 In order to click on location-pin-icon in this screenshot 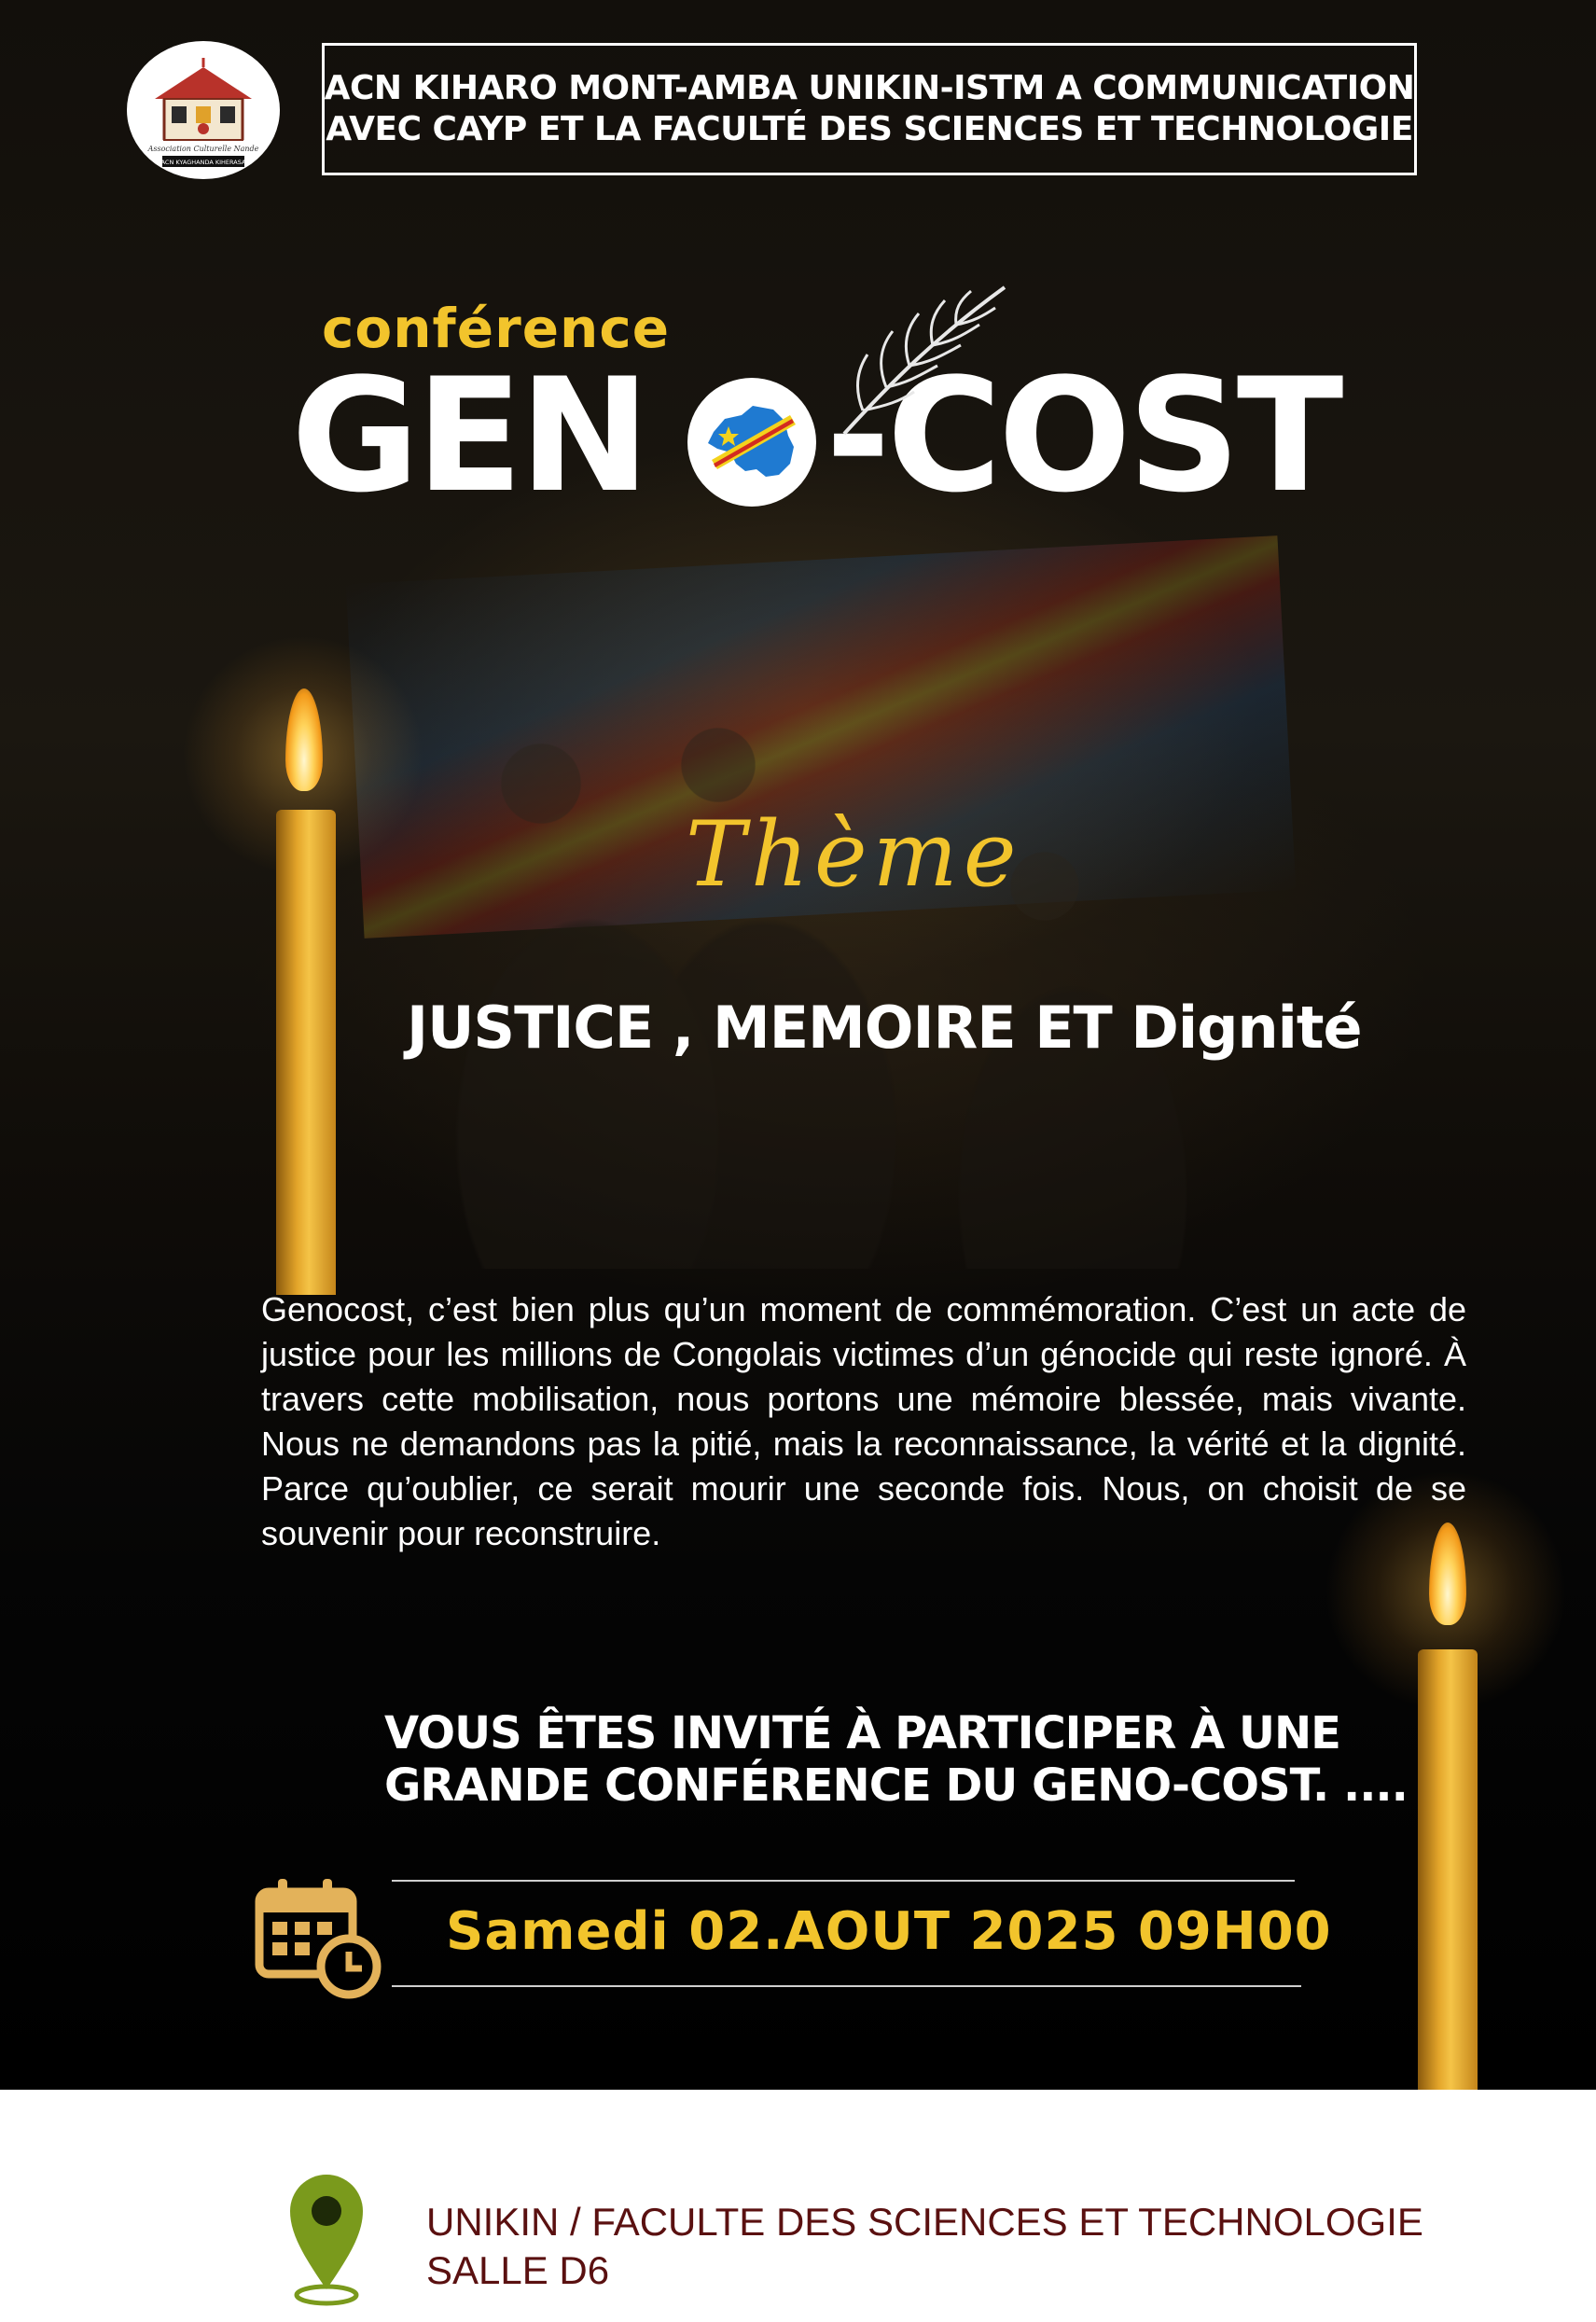, I will do `click(326, 2240)`.